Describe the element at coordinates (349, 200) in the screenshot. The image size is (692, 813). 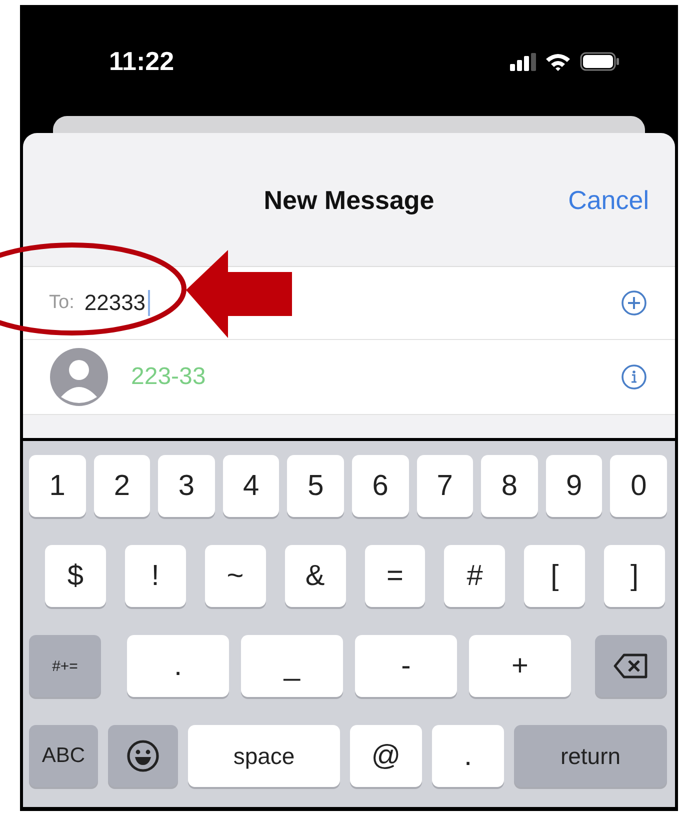
I see `sheet-title: New Message` at that location.